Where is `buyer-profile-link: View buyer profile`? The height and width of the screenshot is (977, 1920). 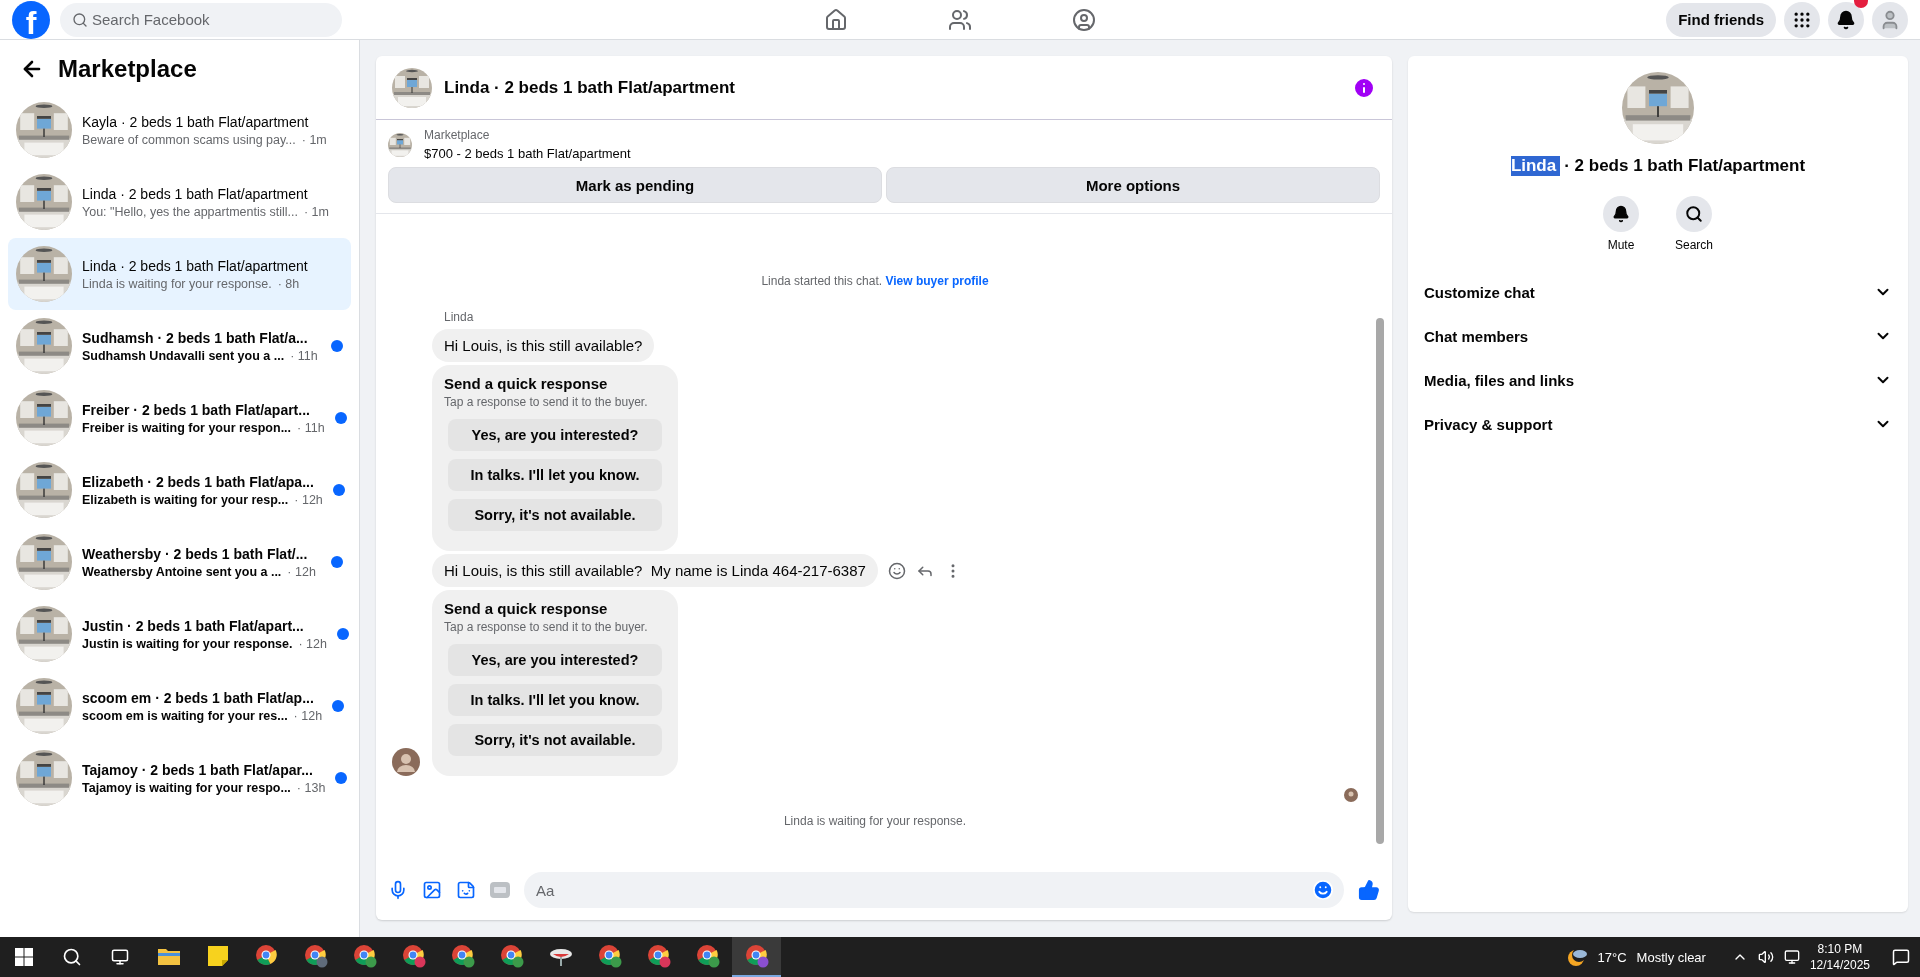
buyer-profile-link: View buyer profile is located at coordinates (937, 281).